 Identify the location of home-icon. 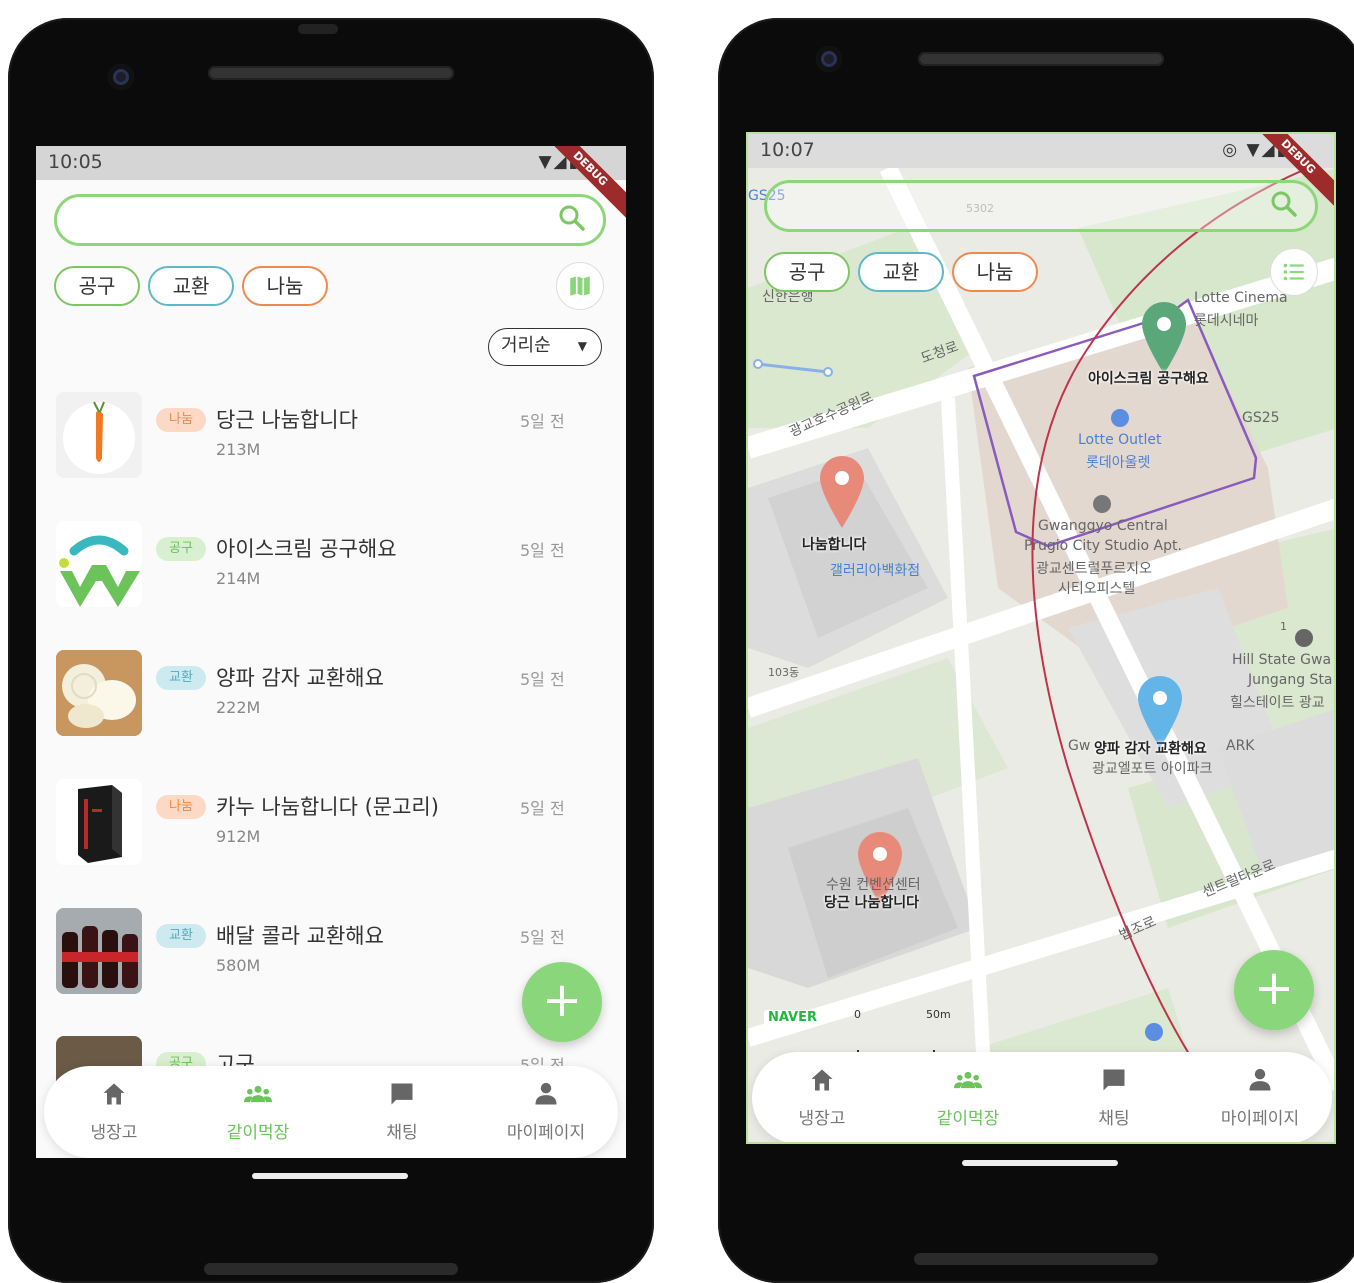
(114, 1094).